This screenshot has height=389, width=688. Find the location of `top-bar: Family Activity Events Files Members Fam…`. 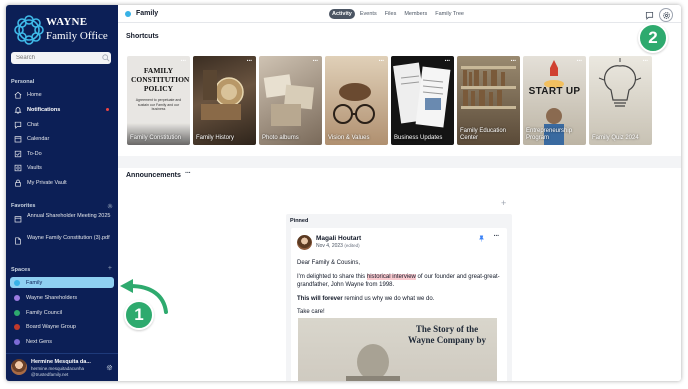

top-bar: Family Activity Events Files Members Fam… is located at coordinates (399, 14).